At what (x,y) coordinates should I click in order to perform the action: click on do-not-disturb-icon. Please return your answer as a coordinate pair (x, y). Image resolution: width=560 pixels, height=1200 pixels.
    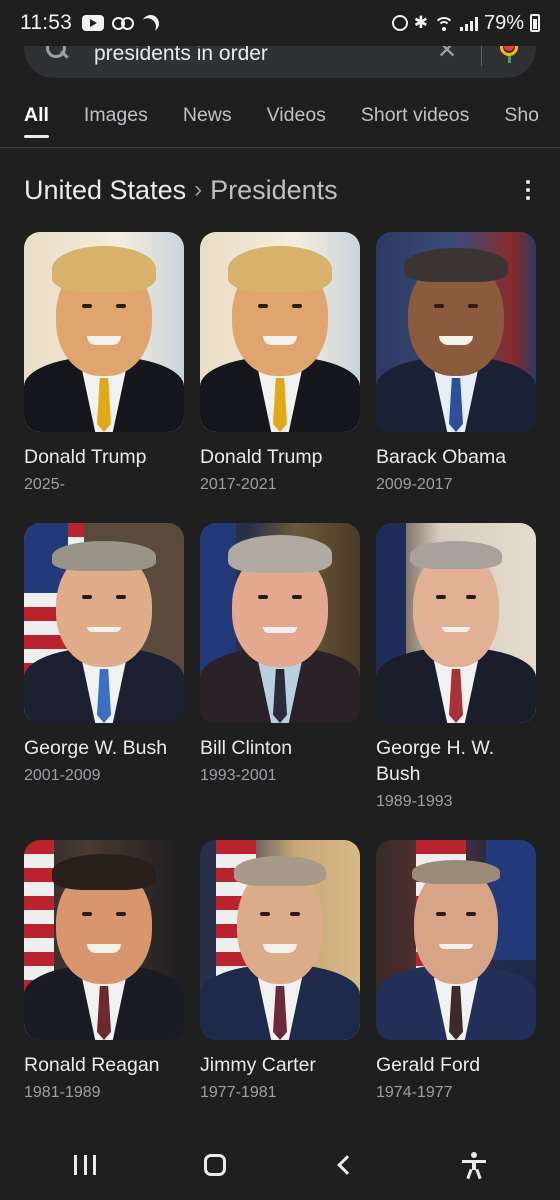
    Looking at the image, I should click on (151, 23).